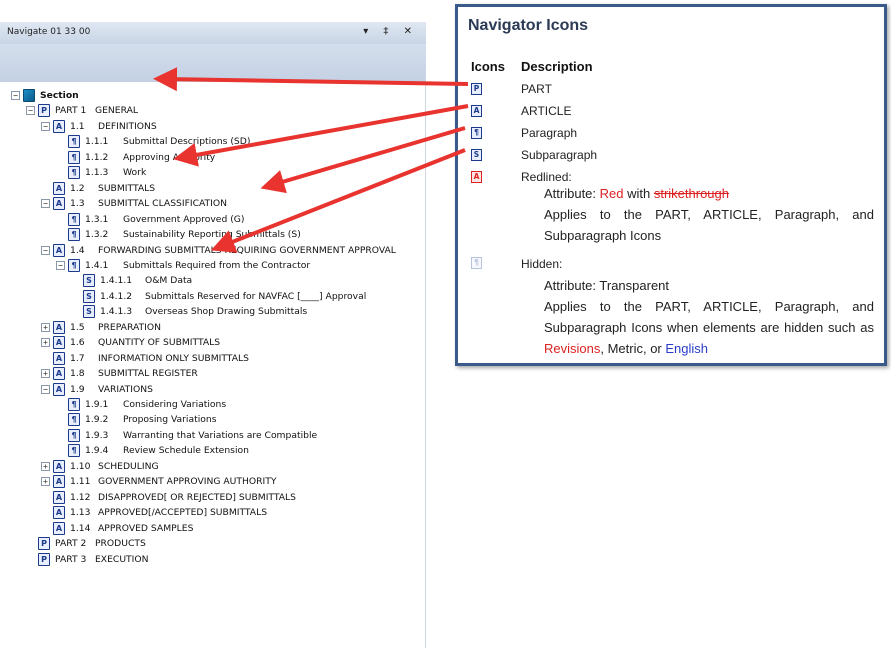 The height and width of the screenshot is (648, 891). What do you see at coordinates (97, 173) in the screenshot?
I see `tree-row-number: 1.1.3` at bounding box center [97, 173].